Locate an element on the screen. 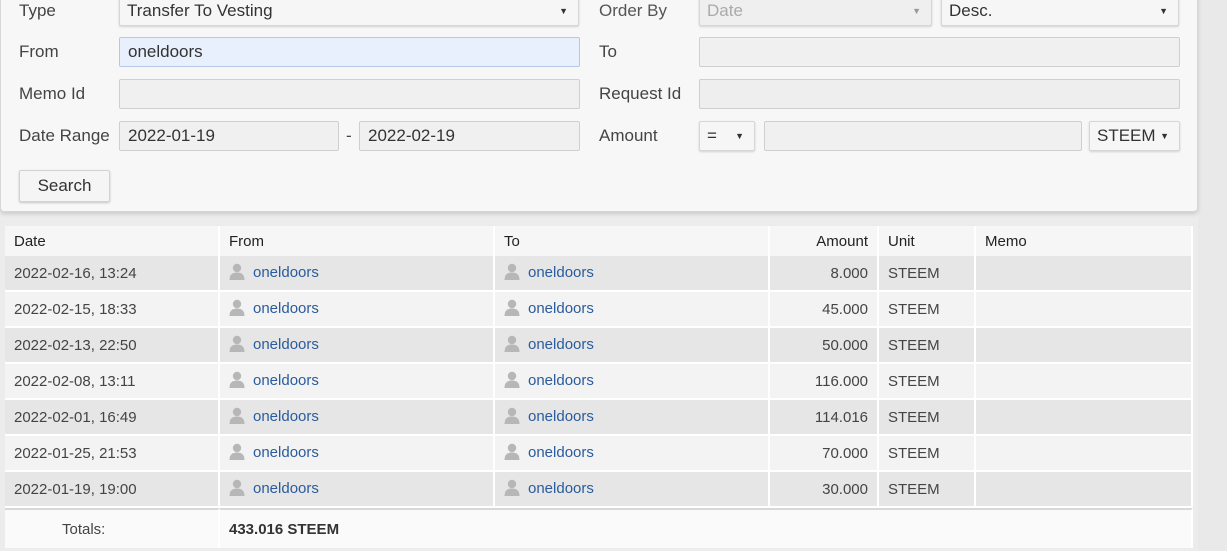 This screenshot has height=551, width=1227. amount-input is located at coordinates (923, 136).